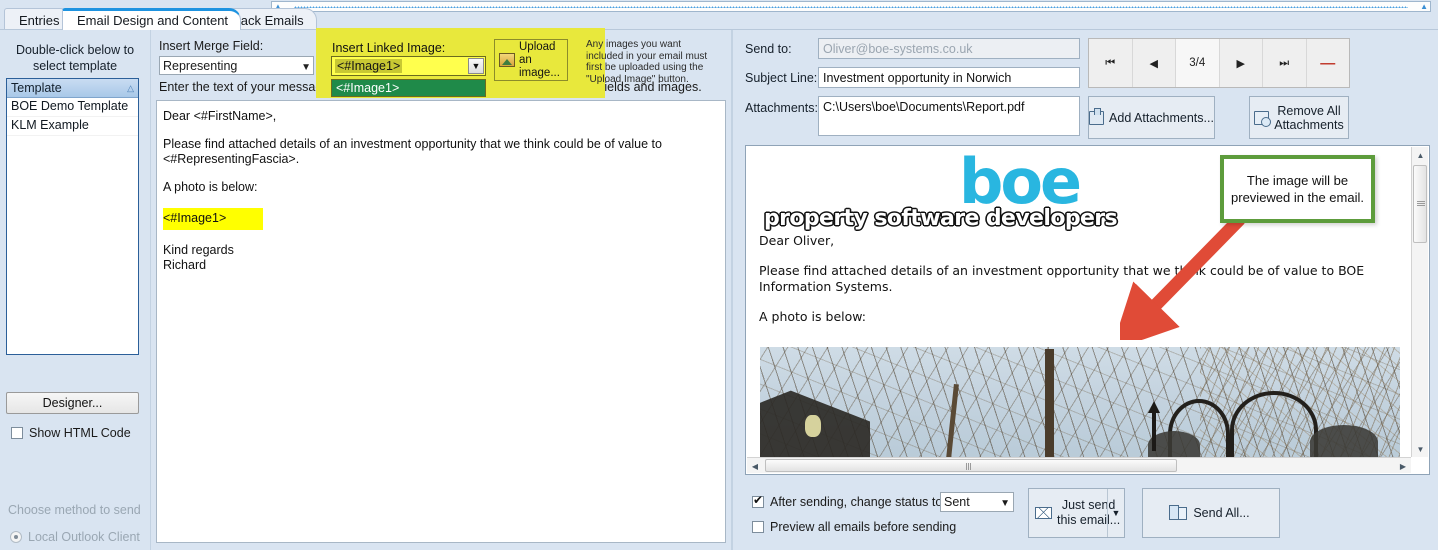 The width and height of the screenshot is (1438, 550). Describe the element at coordinates (863, 527) in the screenshot. I see `preview-before-sending-label: Preview all emails before sending` at that location.